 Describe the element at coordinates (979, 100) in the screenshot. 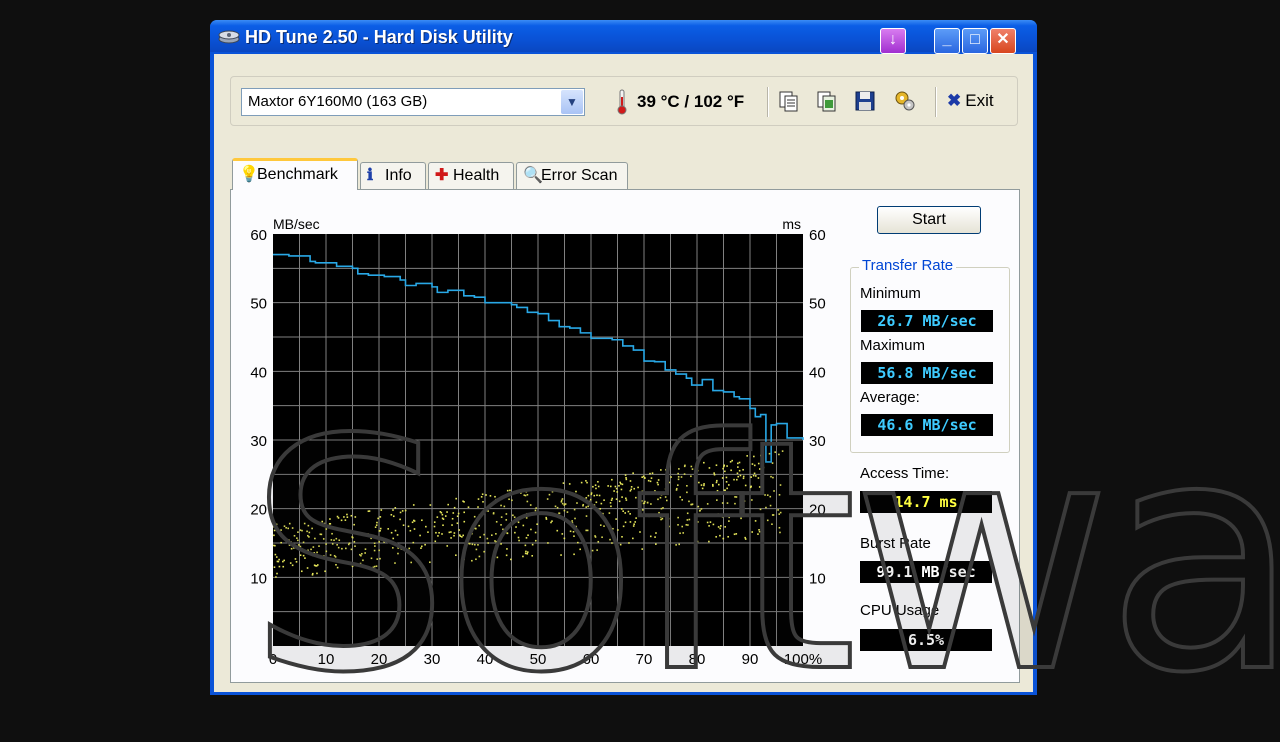

I see `exit-label: Exit` at that location.